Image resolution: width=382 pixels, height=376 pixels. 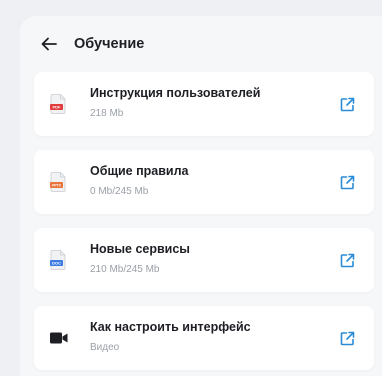 What do you see at coordinates (58, 182) in the screenshot?
I see `pptx-file-icon: PPTX` at bounding box center [58, 182].